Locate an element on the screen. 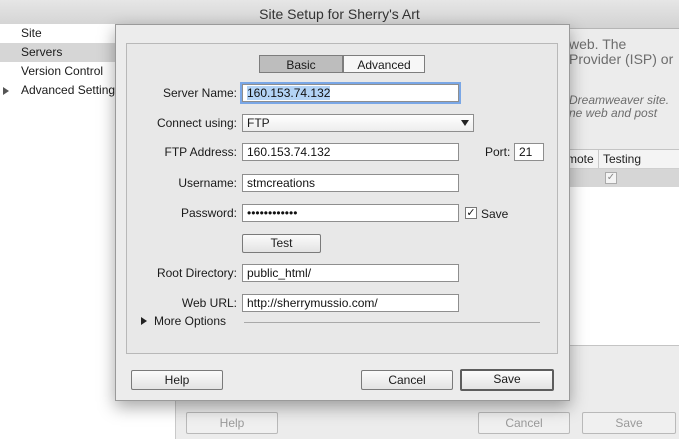 This screenshot has width=679, height=439. username-input: stmcreations is located at coordinates (350, 183).